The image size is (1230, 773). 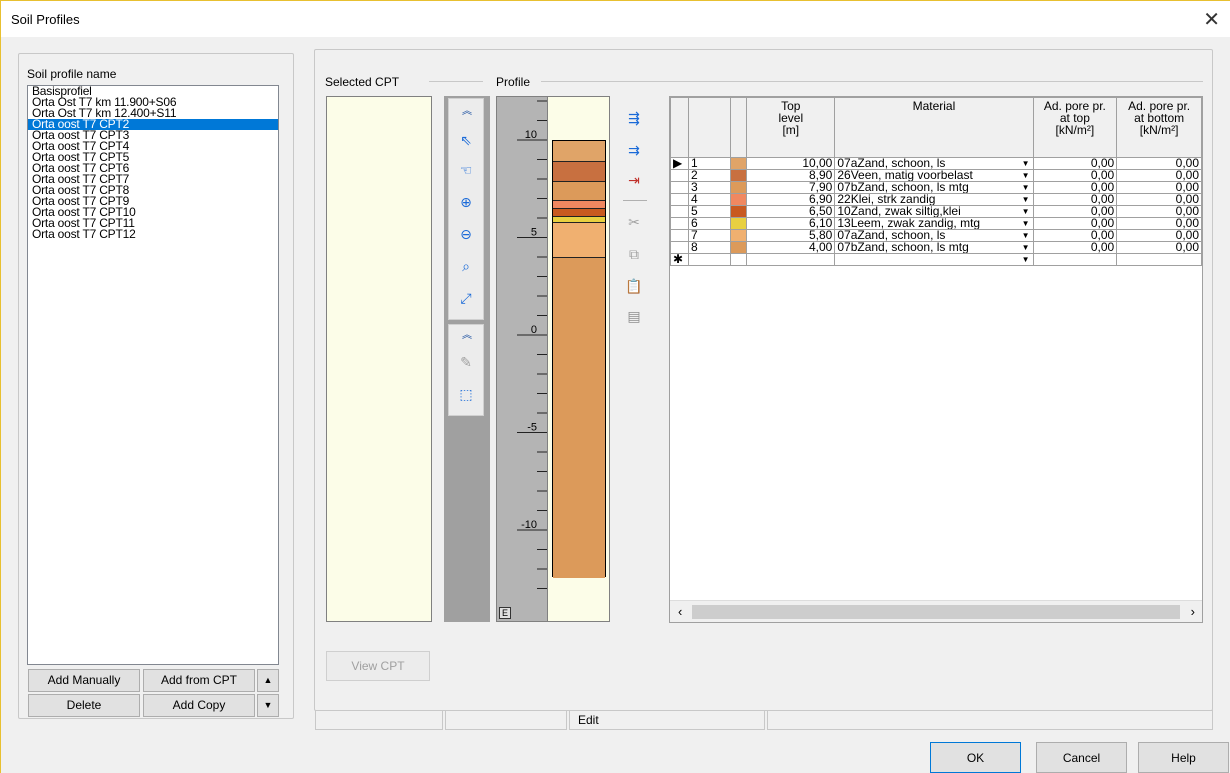 I want to click on top-level-cell: 4,00, so click(x=791, y=247).